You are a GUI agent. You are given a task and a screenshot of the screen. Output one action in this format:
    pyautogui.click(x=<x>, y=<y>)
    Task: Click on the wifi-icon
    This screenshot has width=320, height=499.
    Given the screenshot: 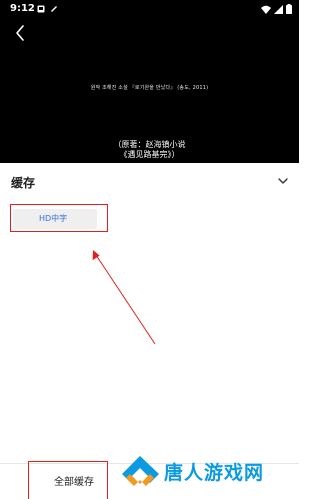 What is the action you would take?
    pyautogui.click(x=266, y=9)
    